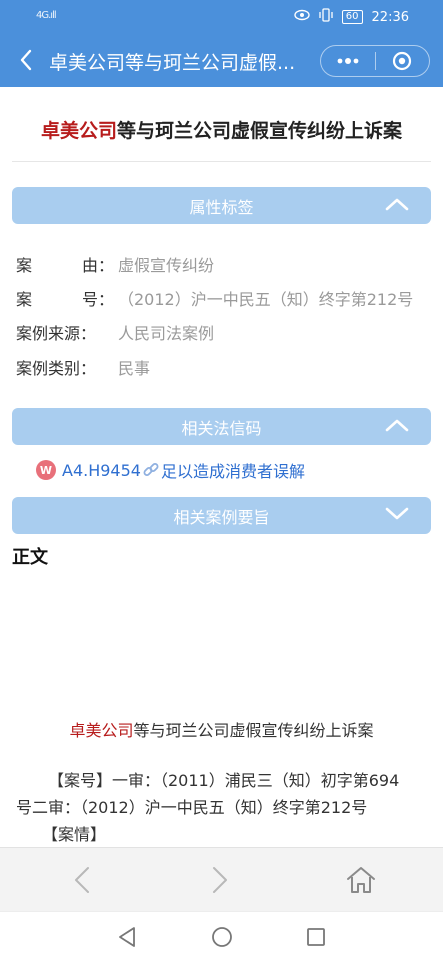 This screenshot has height=960, width=443. Describe the element at coordinates (260, 131) in the screenshot. I see `case-title-rest: 等与珂兰公司虚假宣传纠纷上诉案` at that location.